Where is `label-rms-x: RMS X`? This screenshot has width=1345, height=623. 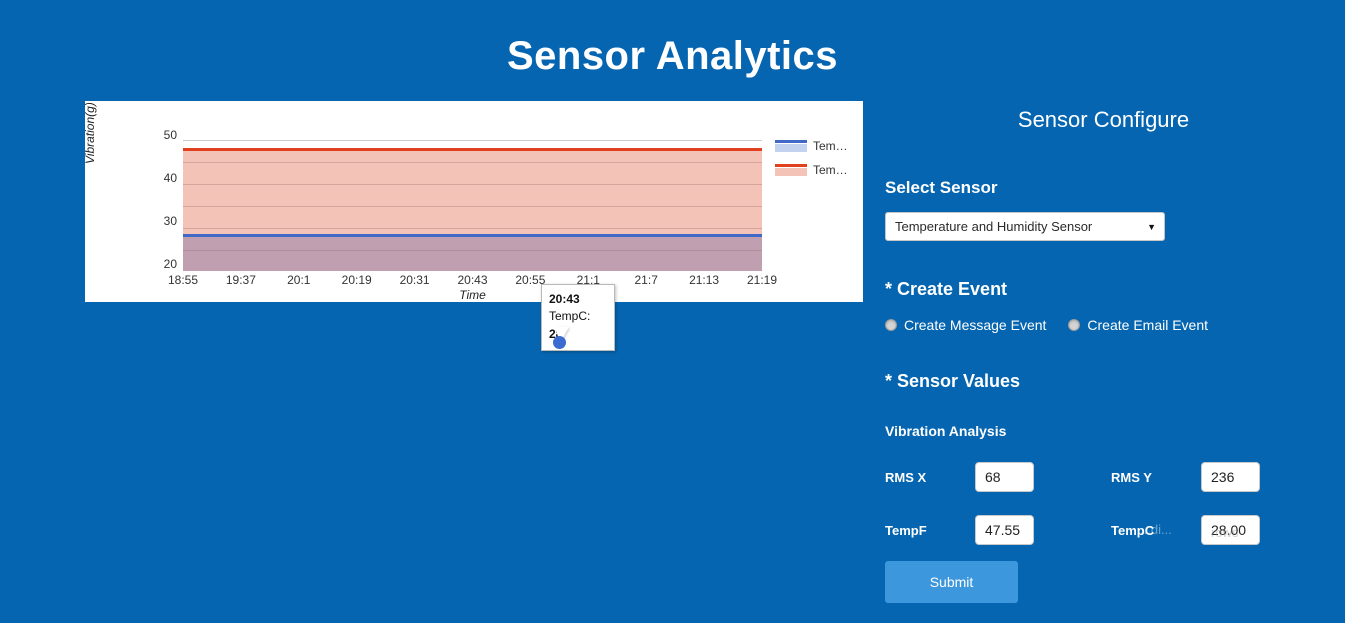
label-rms-x: RMS X is located at coordinates (906, 477).